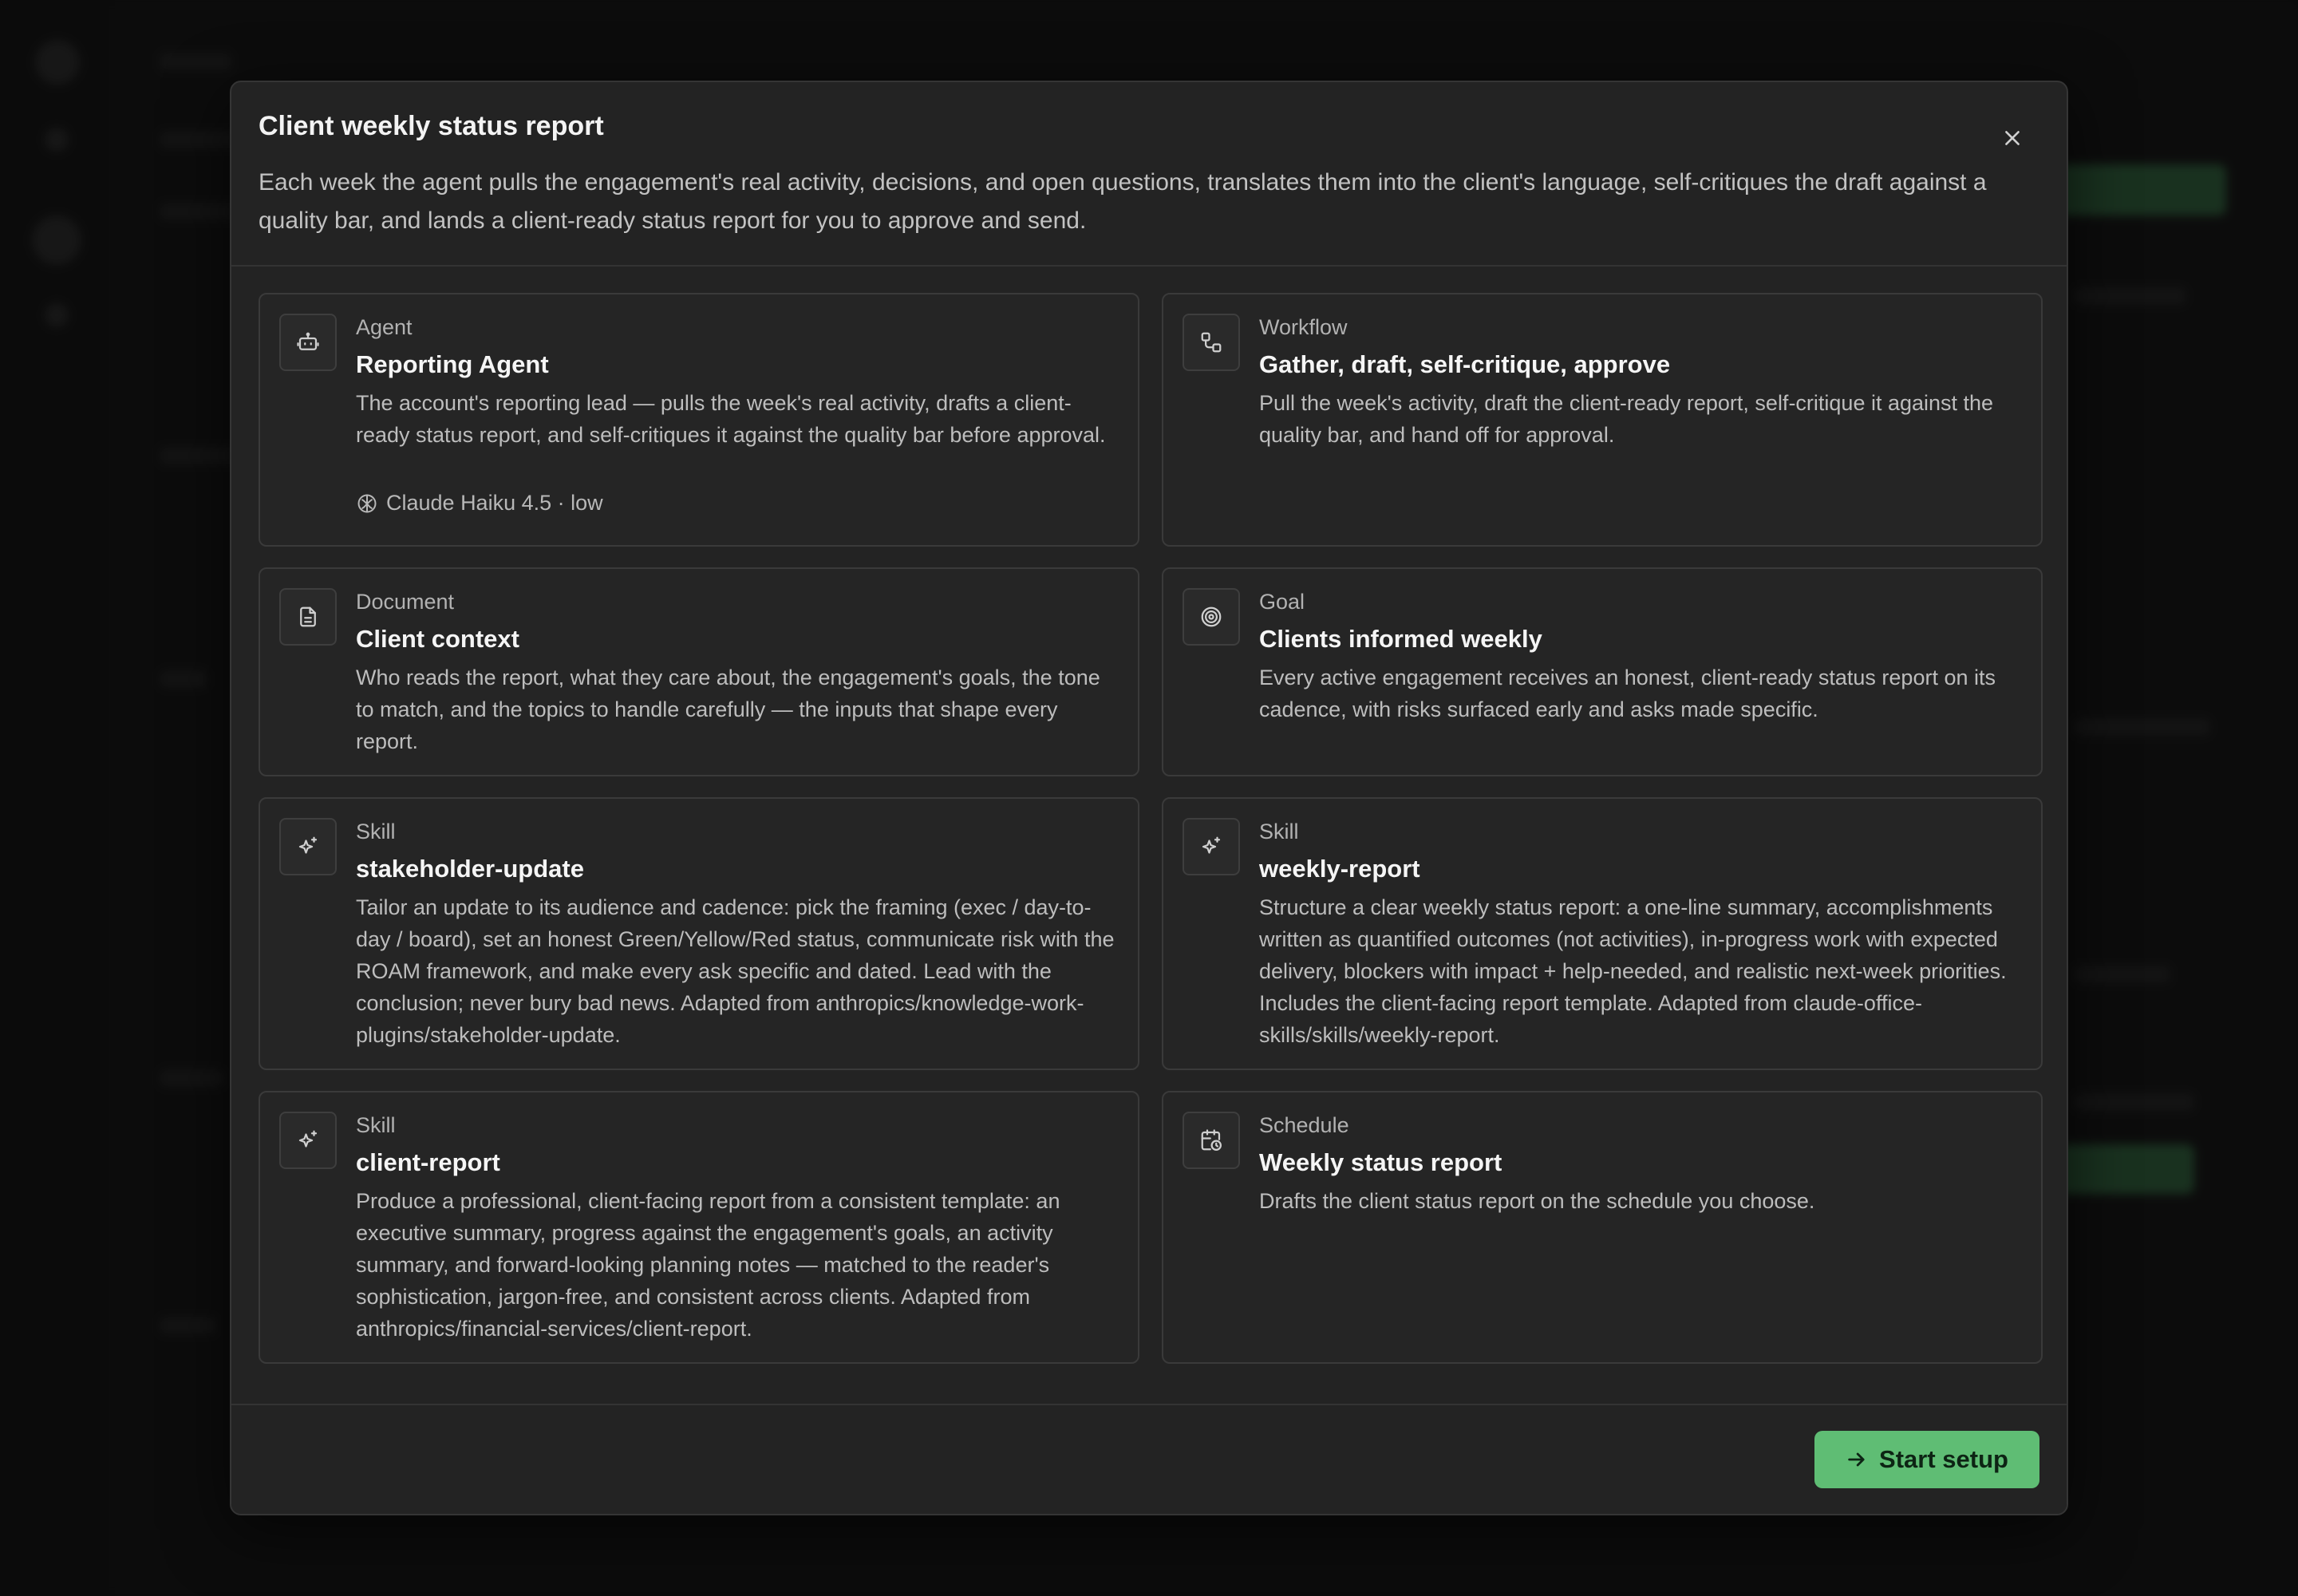  What do you see at coordinates (431, 126) in the screenshot?
I see `dialog-title: Client weekly status report` at bounding box center [431, 126].